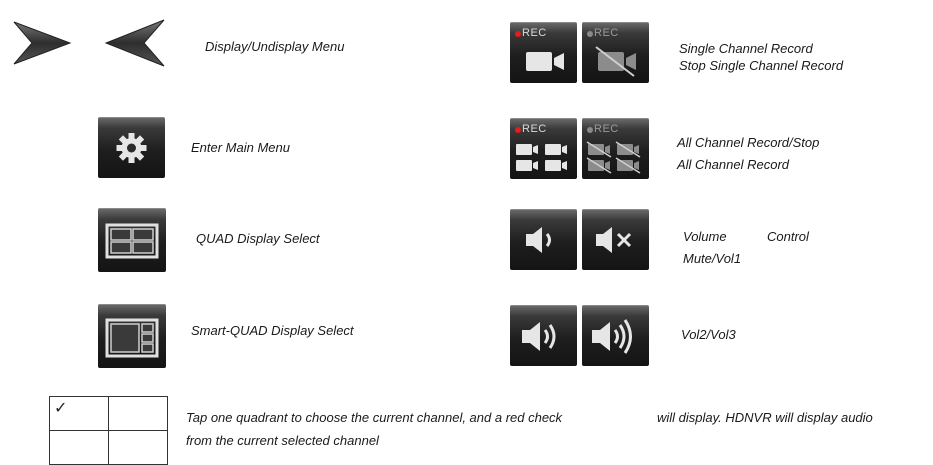  Describe the element at coordinates (746, 48) in the screenshot. I see `single-record-label-1: Single Channel Record` at that location.